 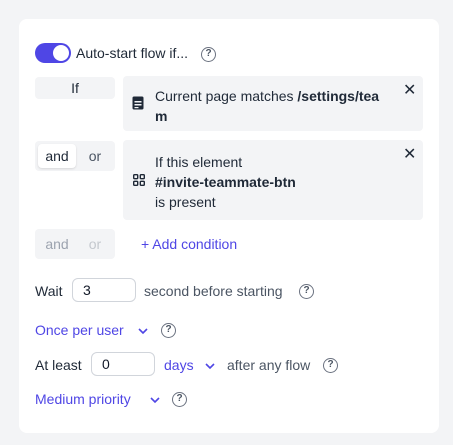 I want to click on condition-element-value: #invite-teammate-btn, so click(x=225, y=182).